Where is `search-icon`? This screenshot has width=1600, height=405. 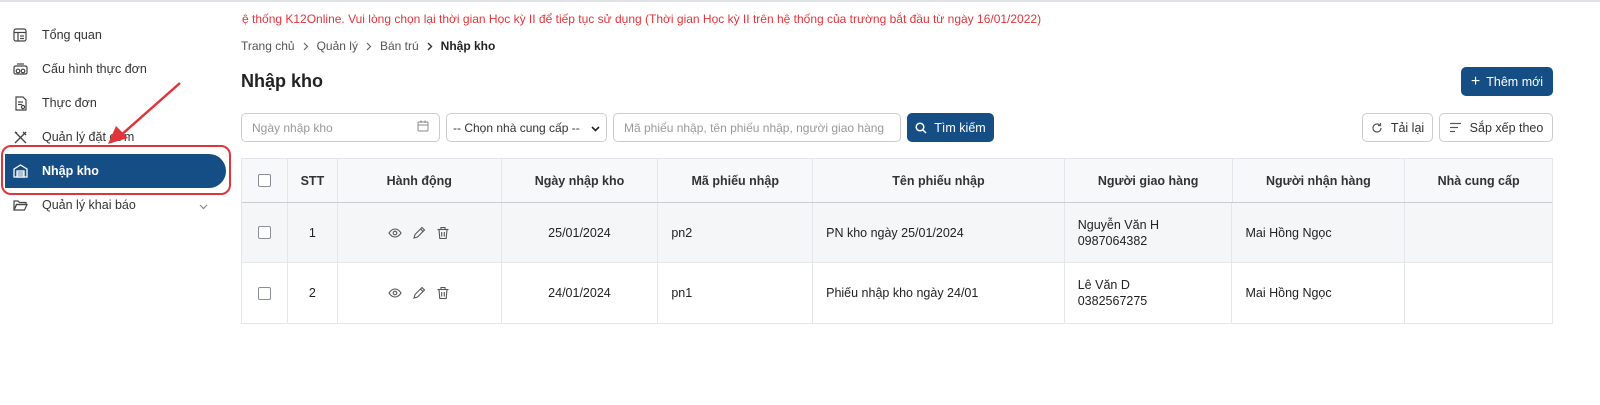
search-icon is located at coordinates (921, 127).